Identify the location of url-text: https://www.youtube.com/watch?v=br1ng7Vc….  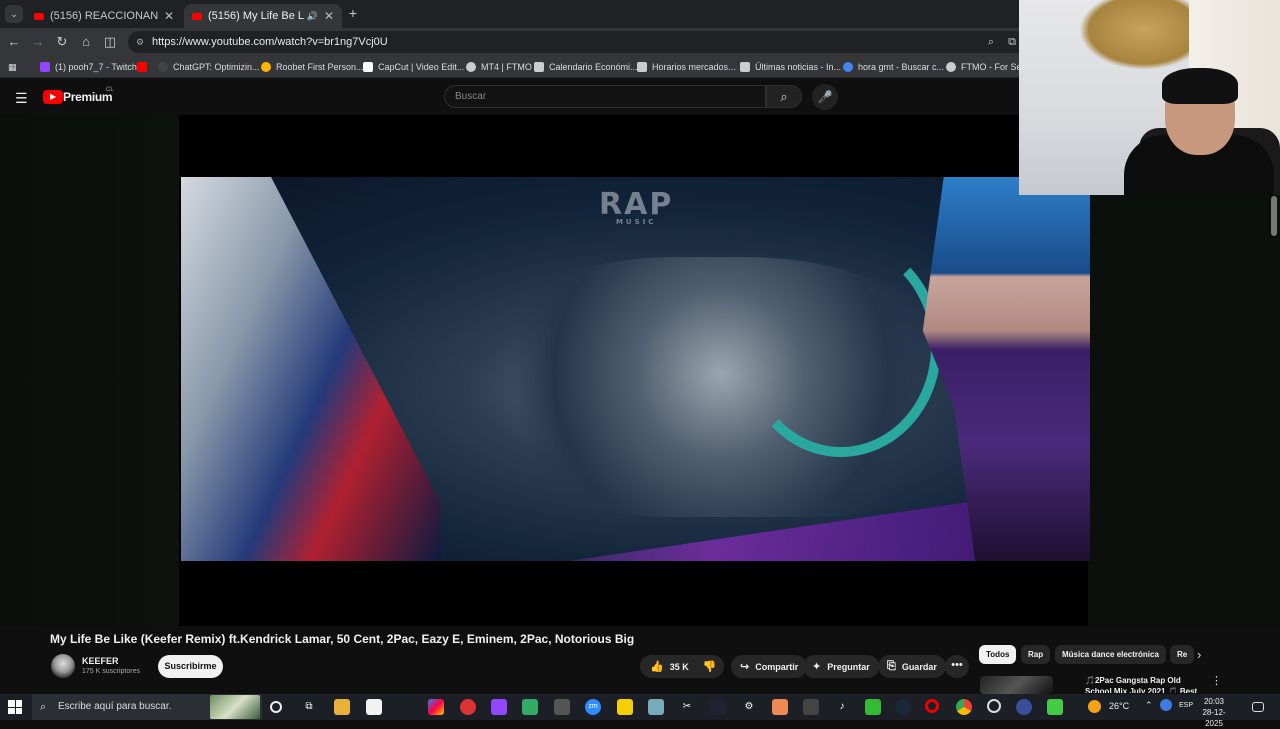
(270, 42).